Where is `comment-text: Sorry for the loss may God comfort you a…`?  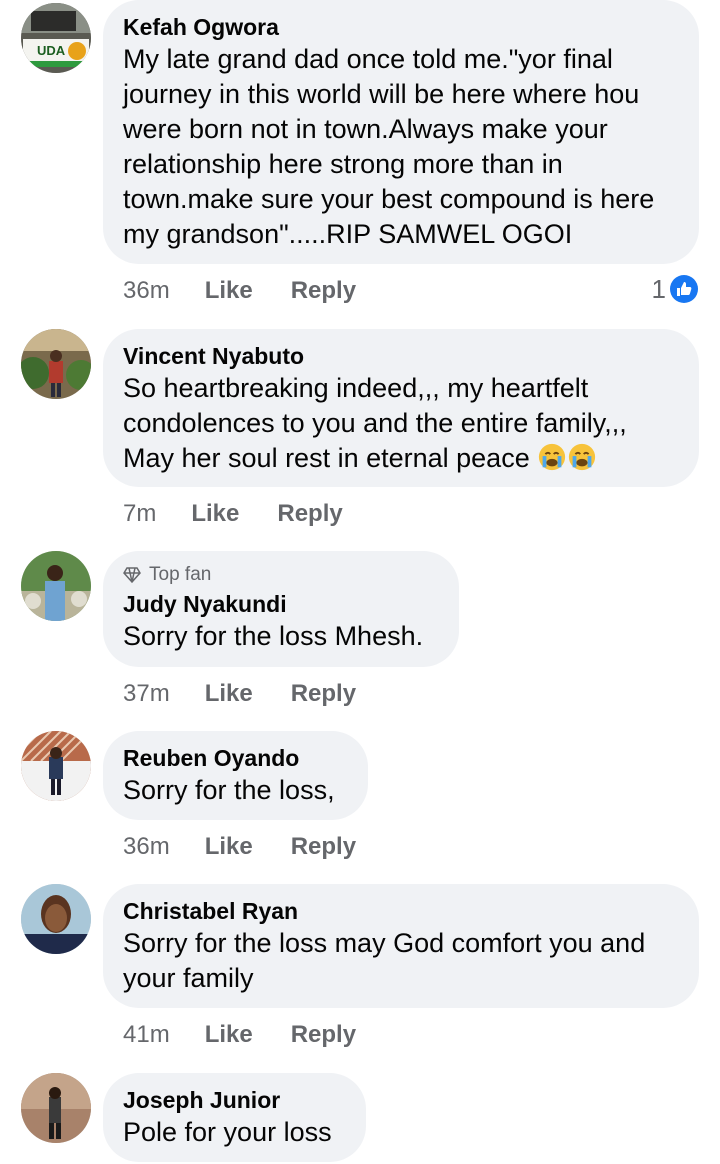 comment-text: Sorry for the loss may God comfort you a… is located at coordinates (384, 960).